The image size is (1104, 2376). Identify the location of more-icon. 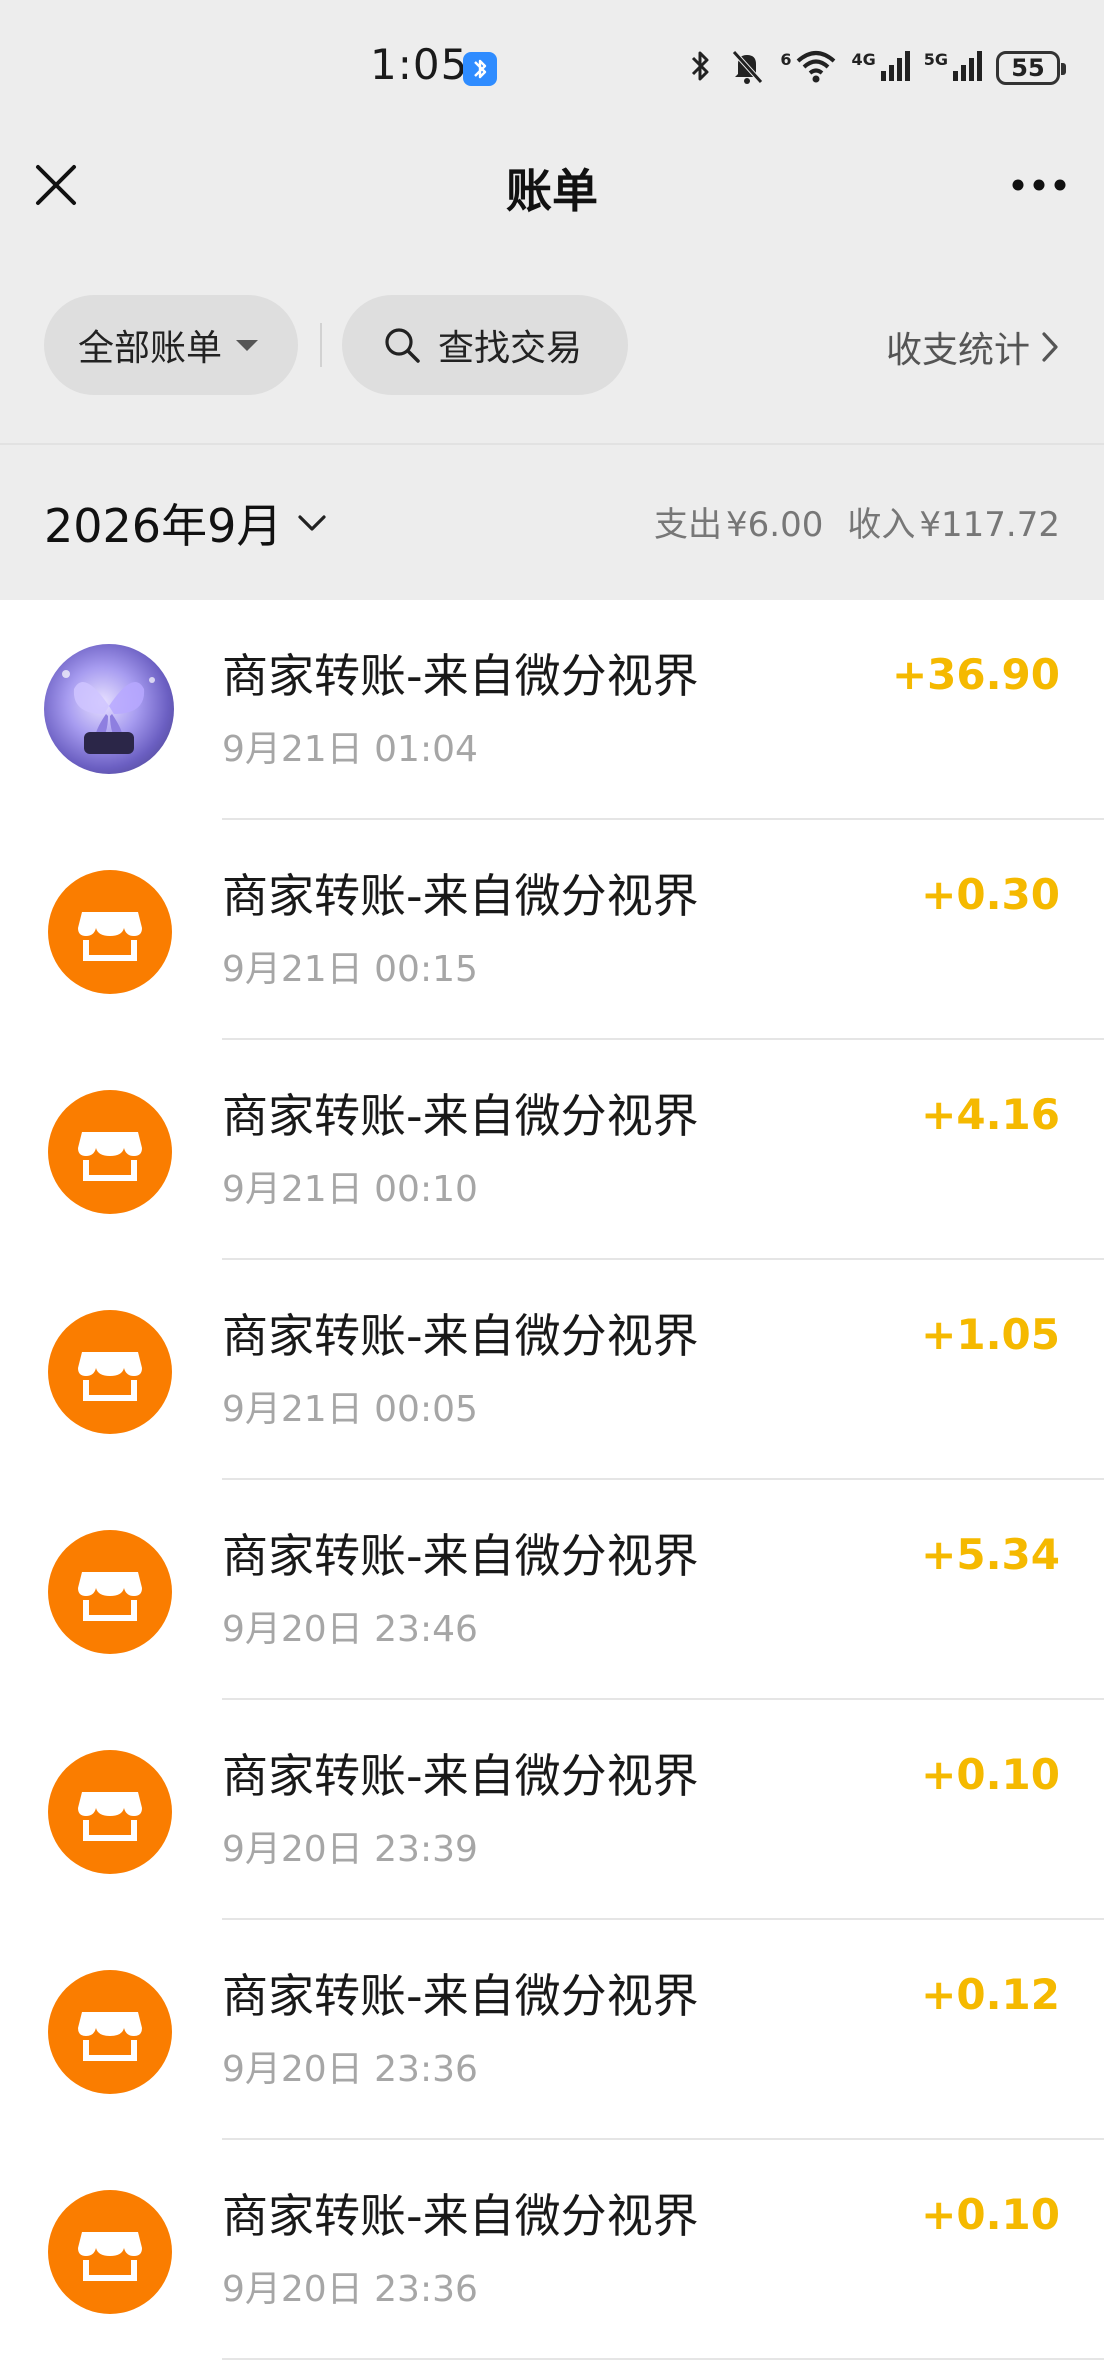
(1039, 185).